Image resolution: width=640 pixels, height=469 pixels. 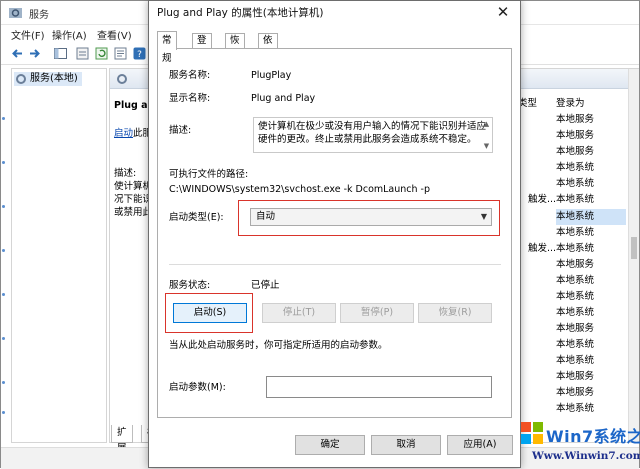 I want to click on startup-type-label: 启动类型(E):, so click(x=196, y=217).